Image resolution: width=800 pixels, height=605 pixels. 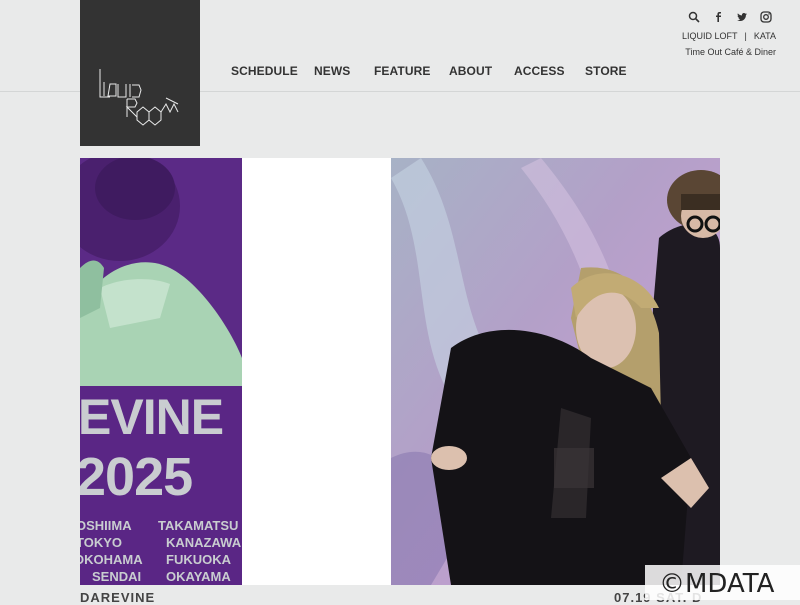 I want to click on facebook-icon, so click(x=718, y=17).